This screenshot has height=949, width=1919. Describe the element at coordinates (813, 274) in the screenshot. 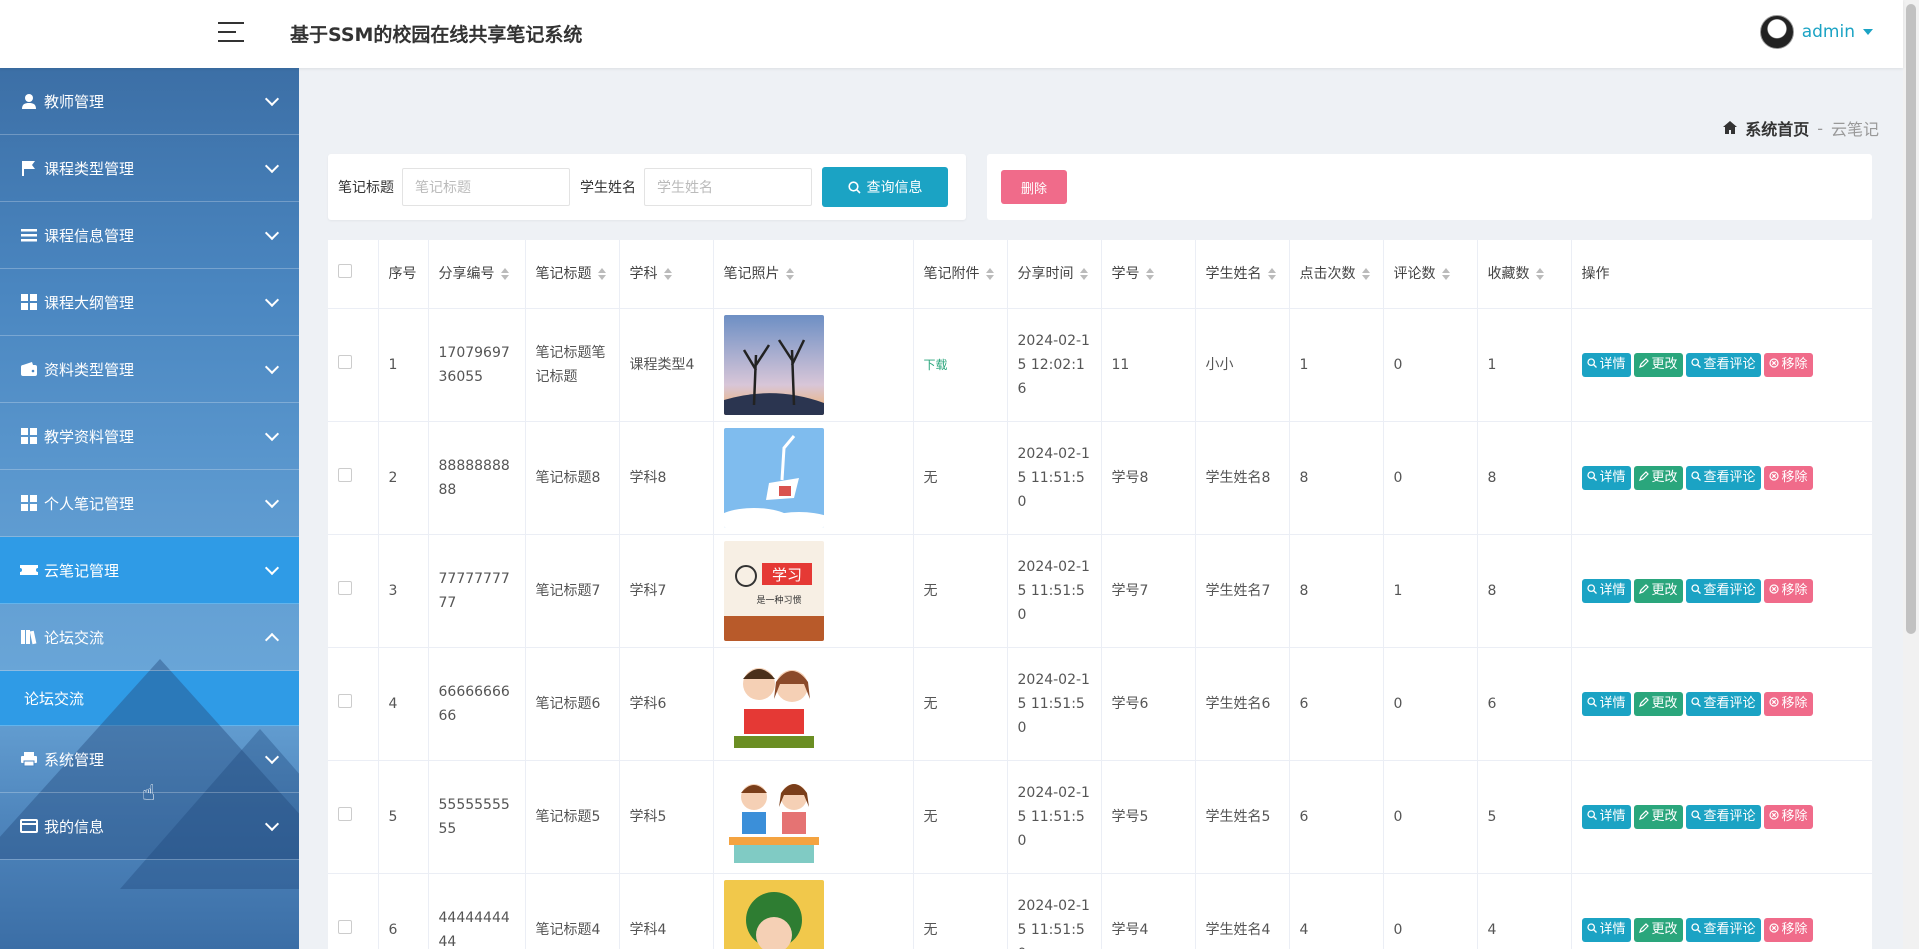

I see `col-header-photo: 笔记照片` at that location.